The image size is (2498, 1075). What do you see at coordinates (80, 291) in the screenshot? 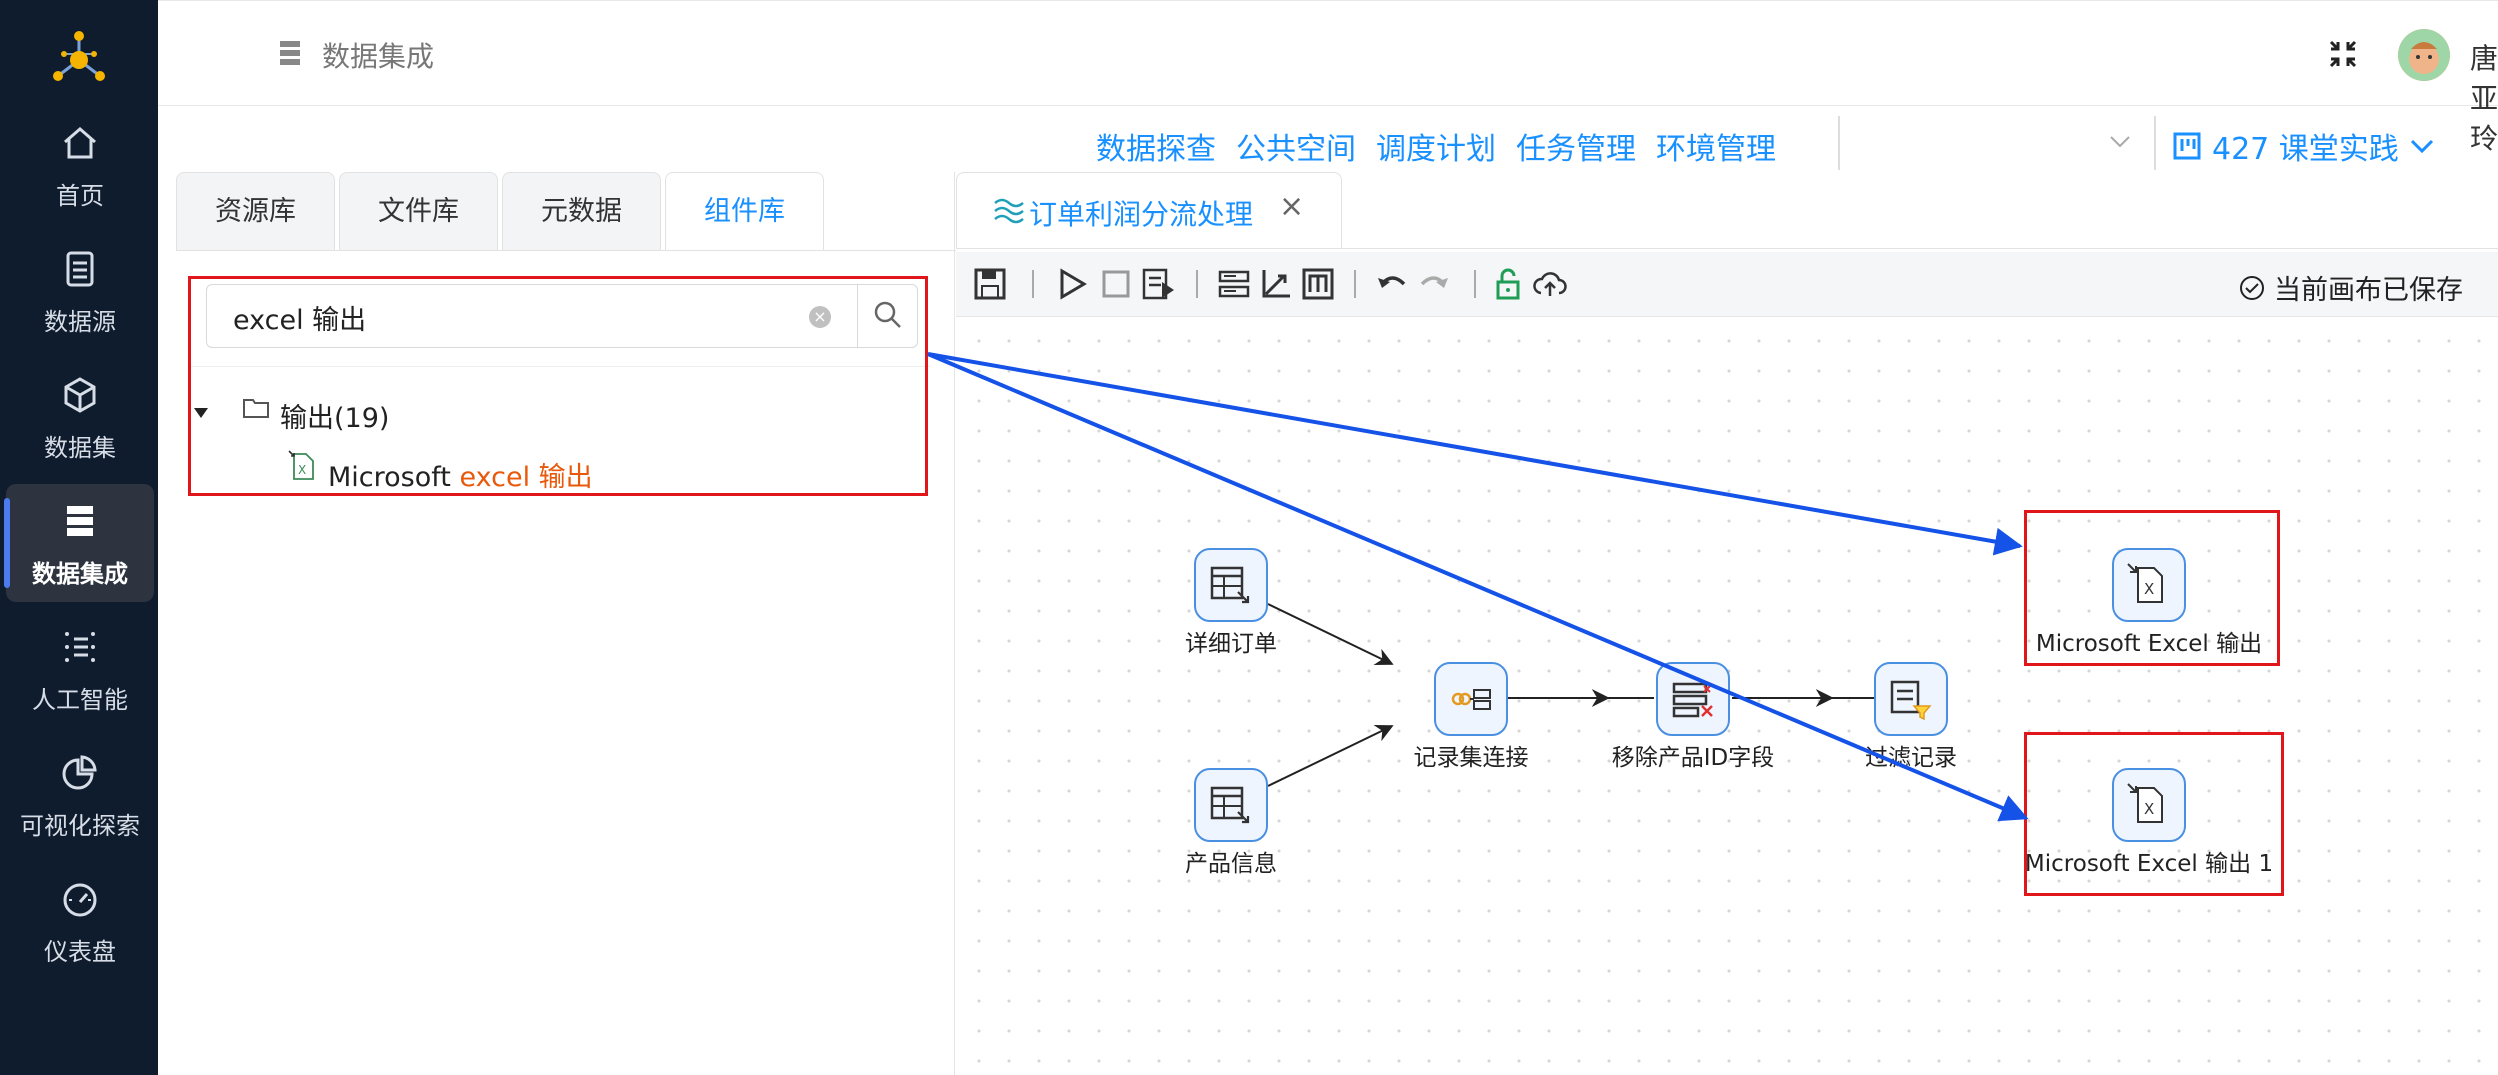
I see `sidebar-item-datasource: 数据源` at bounding box center [80, 291].